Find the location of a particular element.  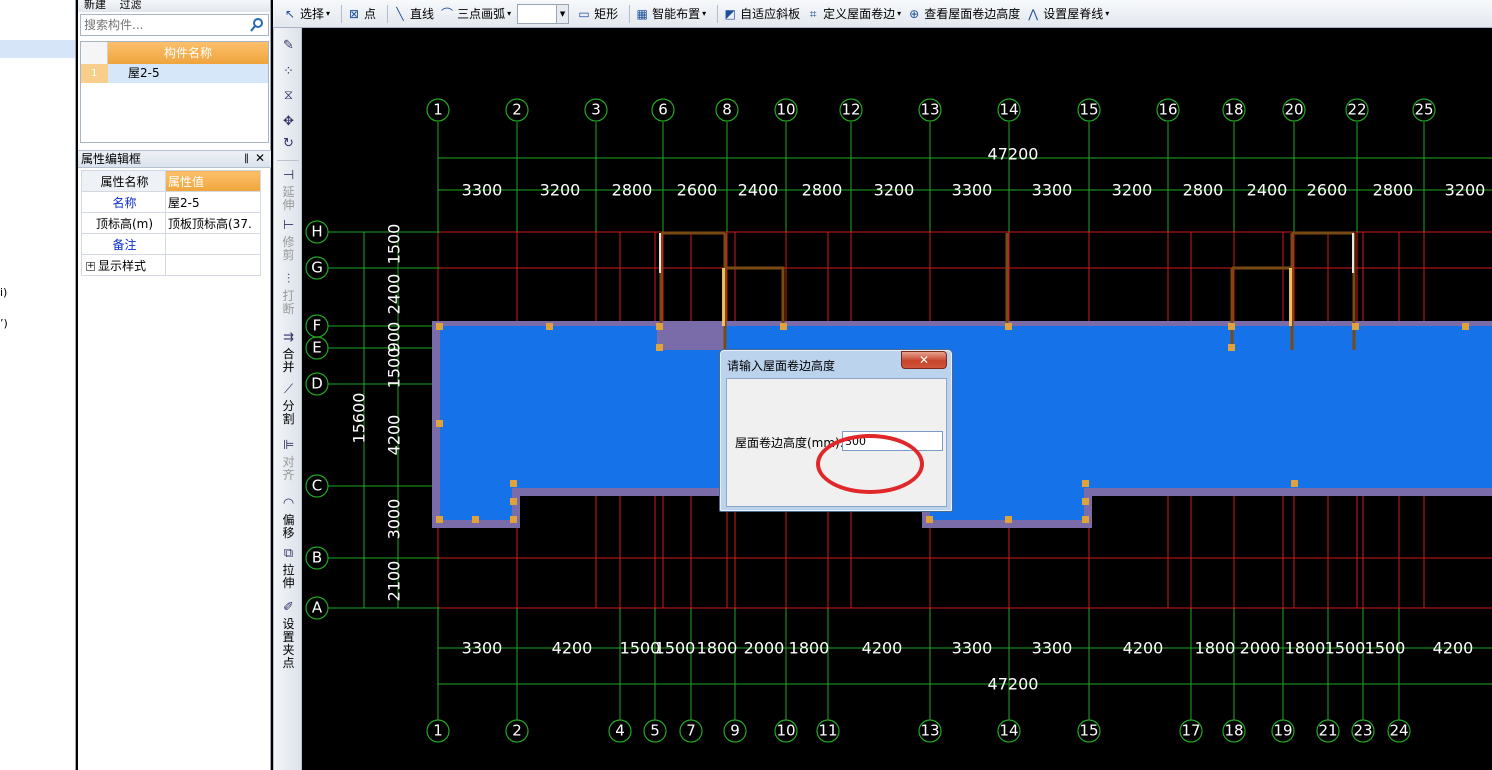

axis-label: 1 is located at coordinates (438, 110).